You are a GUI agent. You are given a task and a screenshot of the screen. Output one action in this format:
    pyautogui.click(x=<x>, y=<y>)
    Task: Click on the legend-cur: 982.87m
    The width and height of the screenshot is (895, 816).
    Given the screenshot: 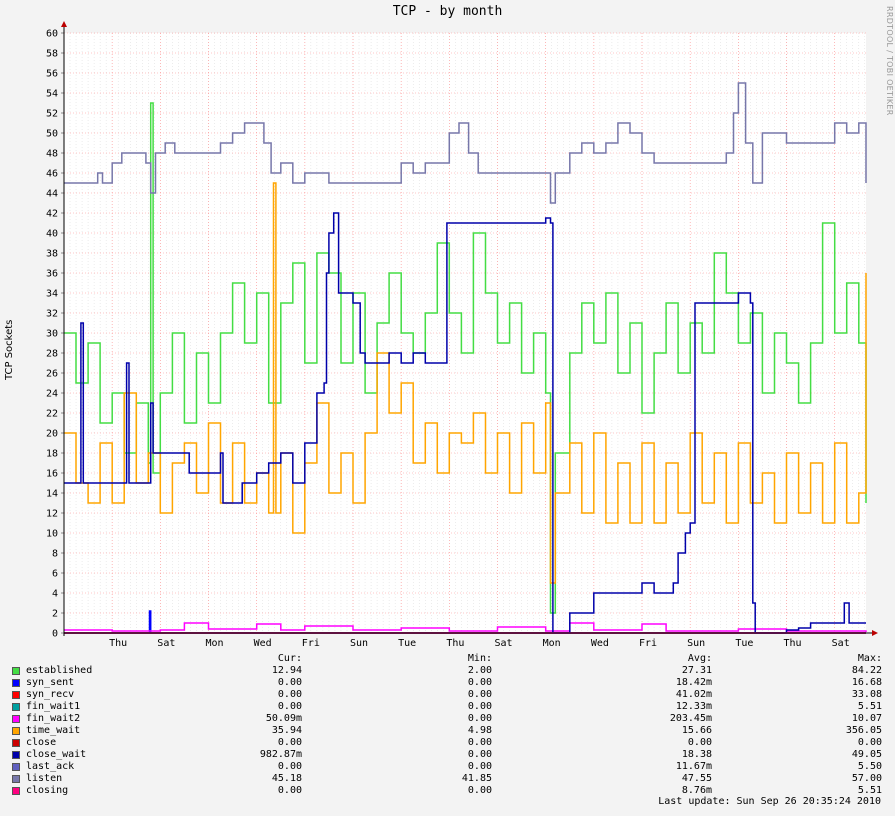 What is the action you would take?
    pyautogui.click(x=280, y=754)
    